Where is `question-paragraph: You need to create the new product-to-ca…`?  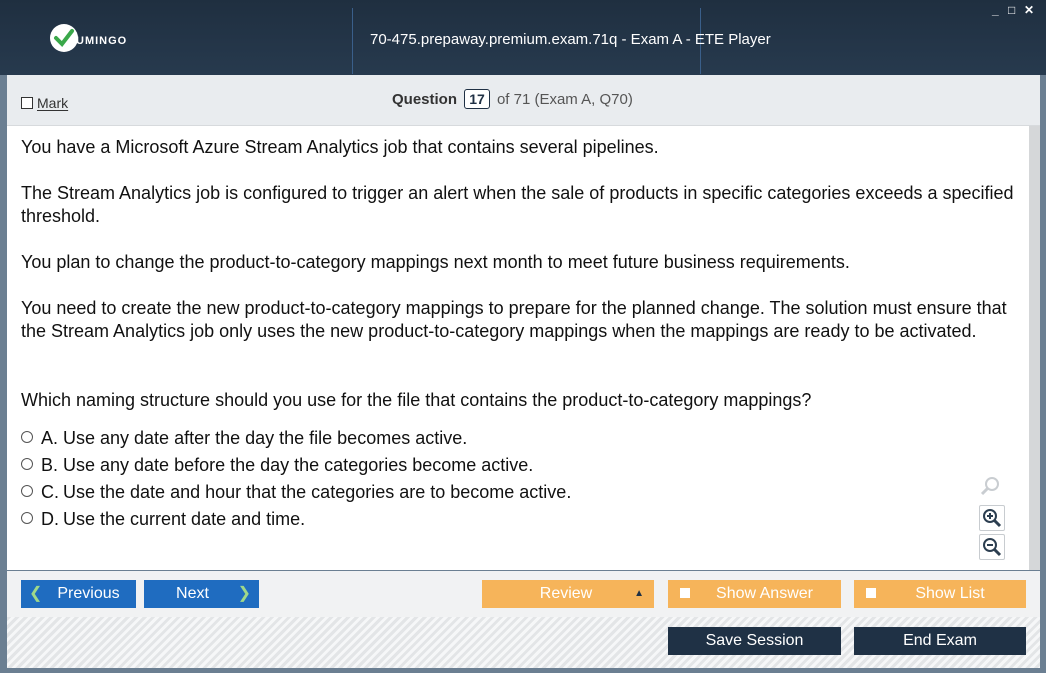 question-paragraph: You need to create the new product-to-ca… is located at coordinates (514, 319).